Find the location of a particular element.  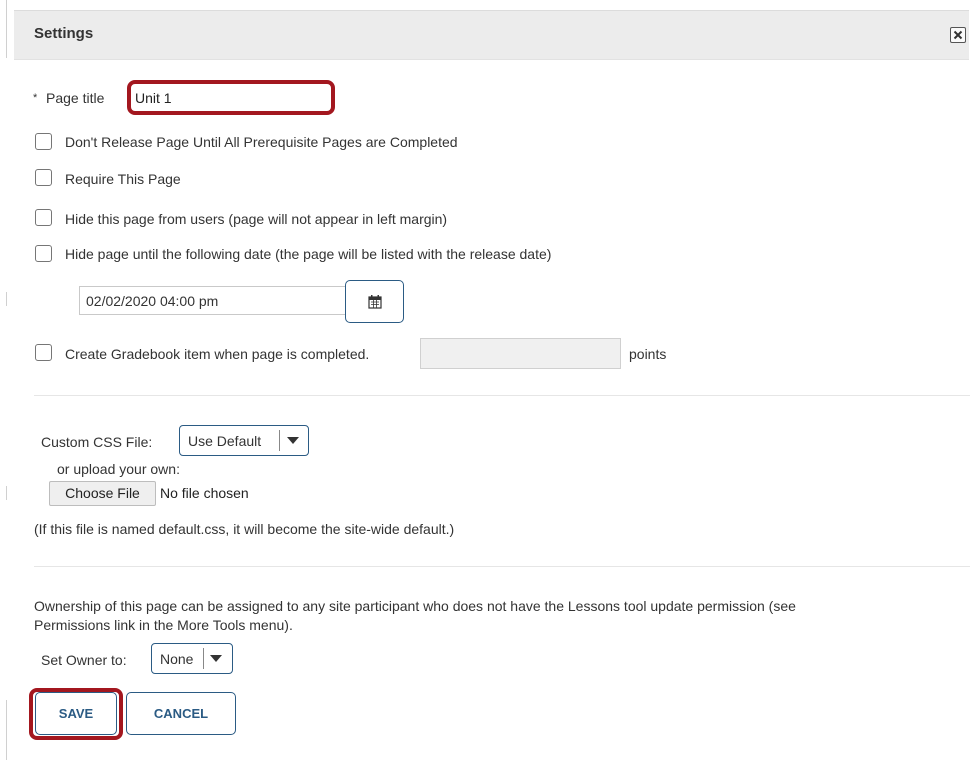

close-icon is located at coordinates (958, 35).